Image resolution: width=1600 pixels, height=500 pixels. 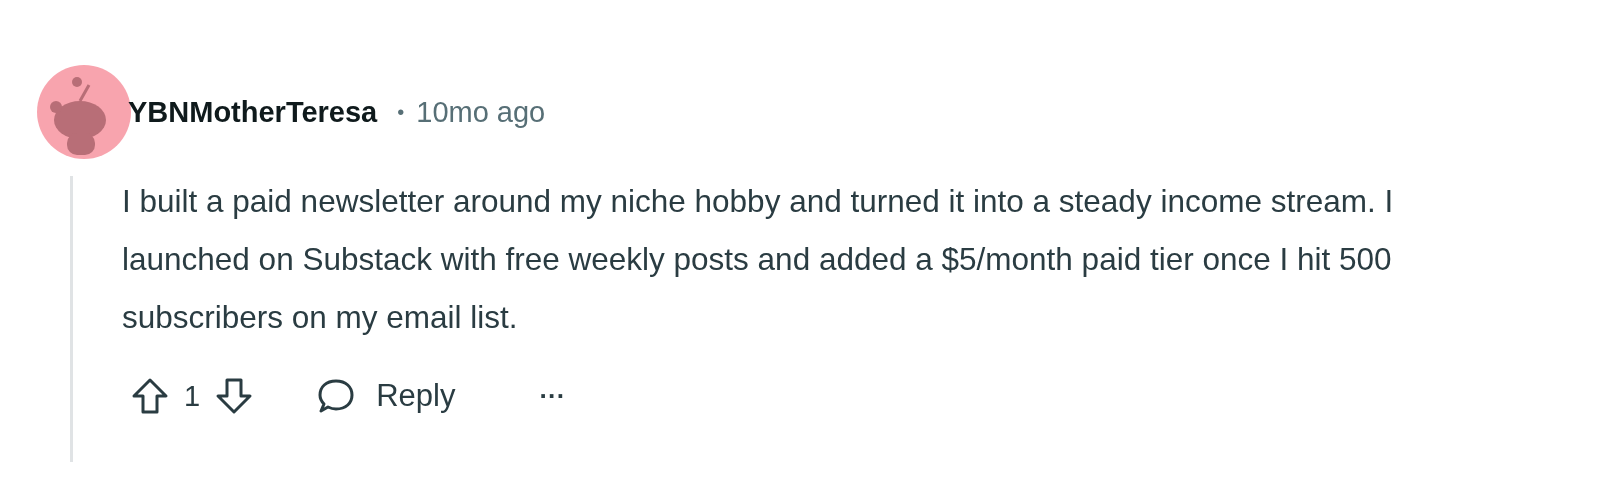 I want to click on timestamp: 10mo ago, so click(x=481, y=112).